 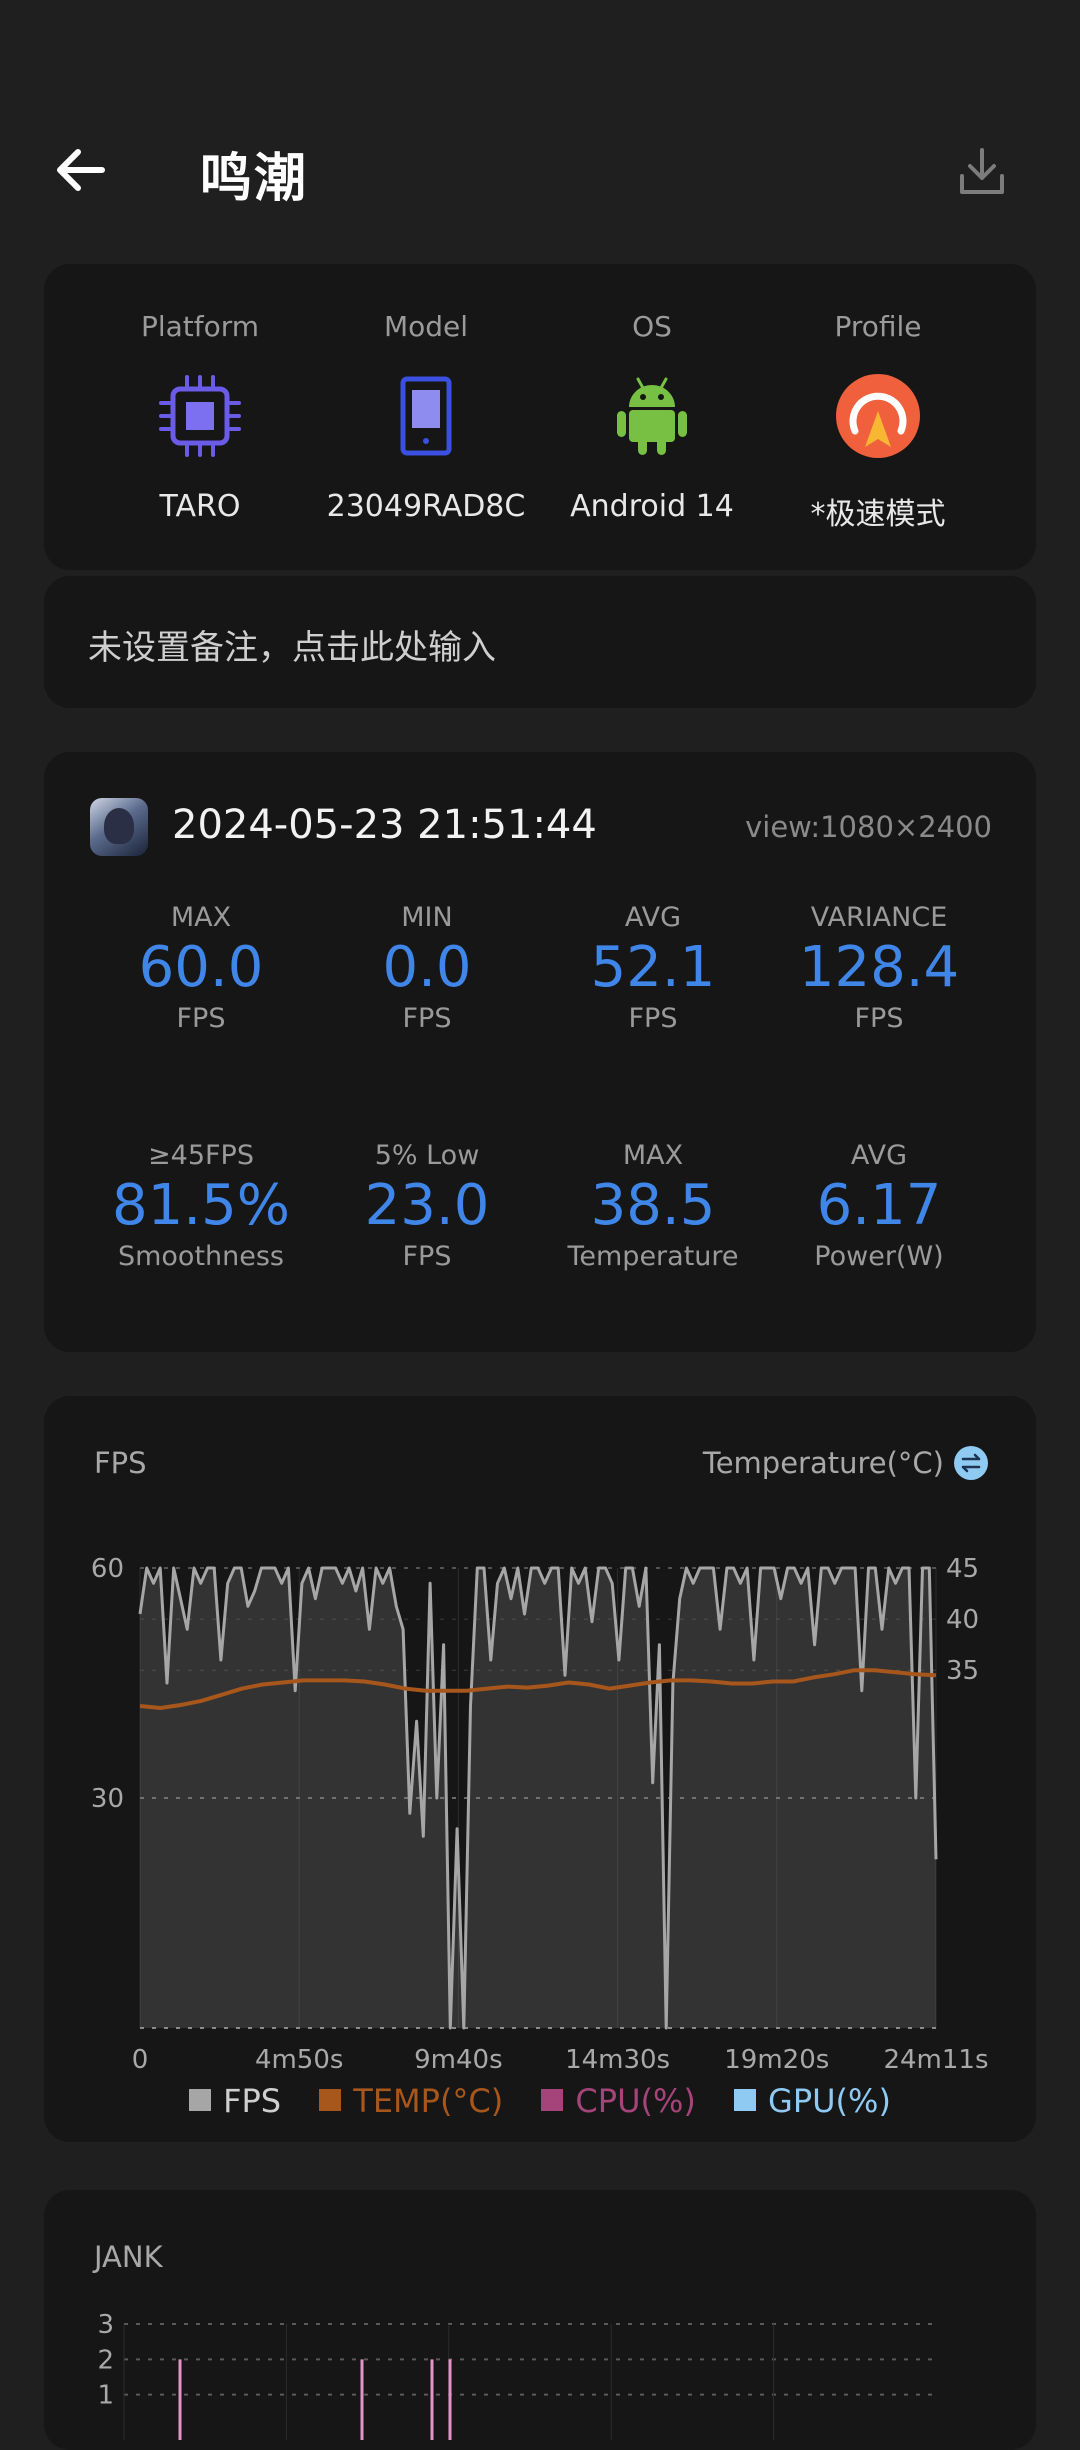 I want to click on os-column: OS Android 14, so click(x=652, y=417).